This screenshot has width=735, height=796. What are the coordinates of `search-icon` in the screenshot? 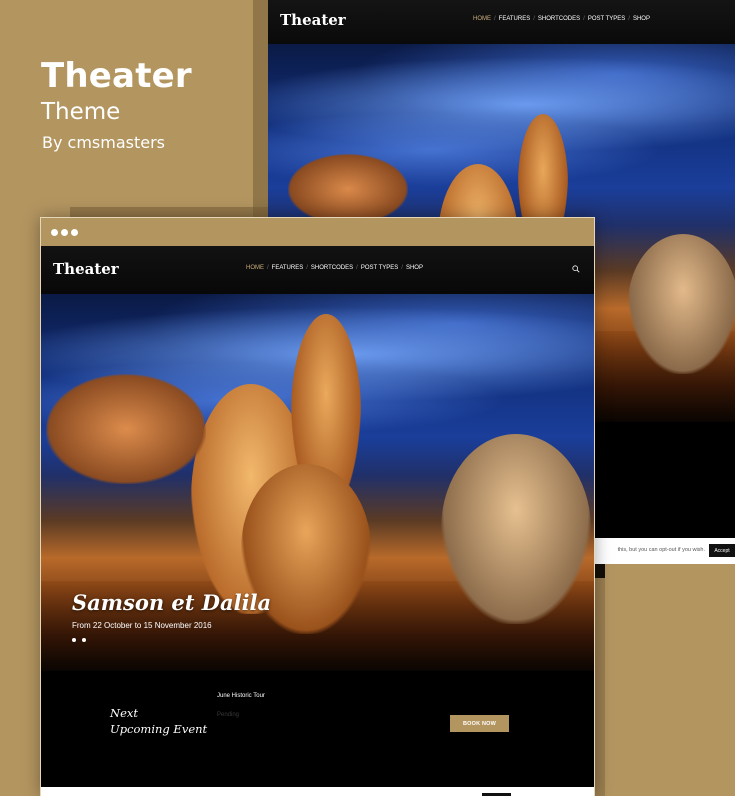 It's located at (576, 269).